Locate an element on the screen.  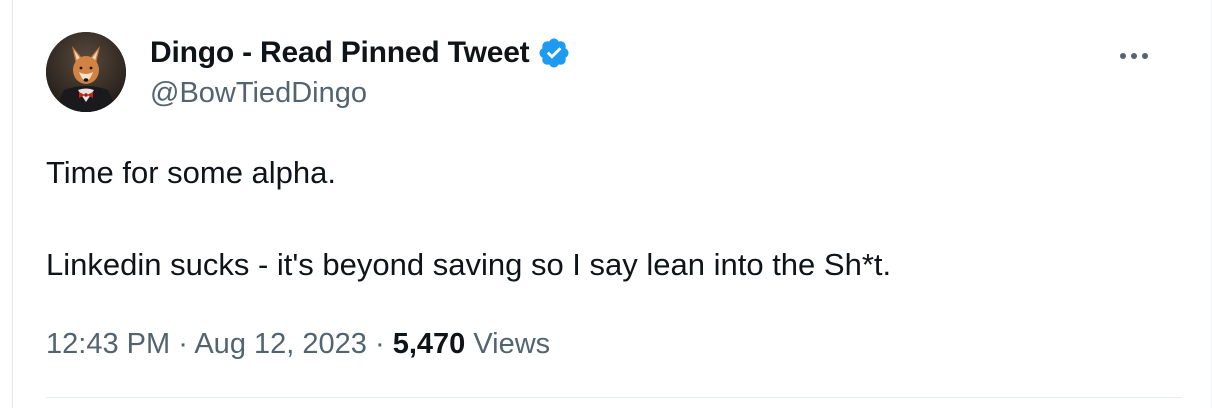
author-handle: @BowTiedDingo is located at coordinates (360, 93).